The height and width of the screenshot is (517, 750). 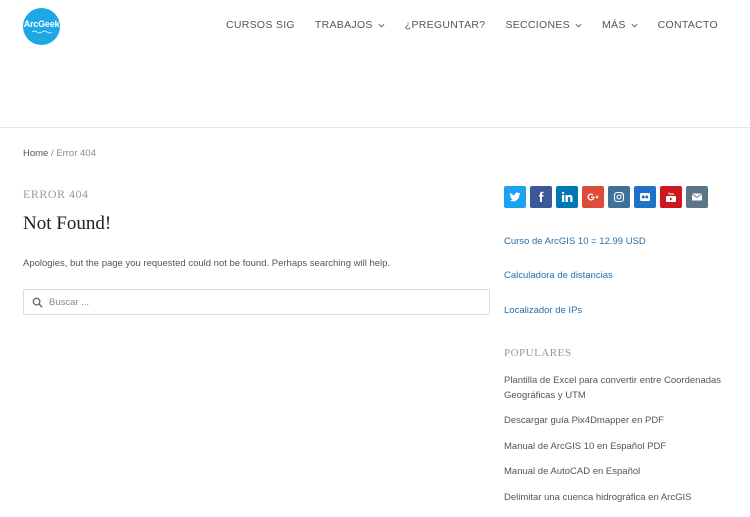 What do you see at coordinates (67, 223) in the screenshot?
I see `page-title: Not Found!` at bounding box center [67, 223].